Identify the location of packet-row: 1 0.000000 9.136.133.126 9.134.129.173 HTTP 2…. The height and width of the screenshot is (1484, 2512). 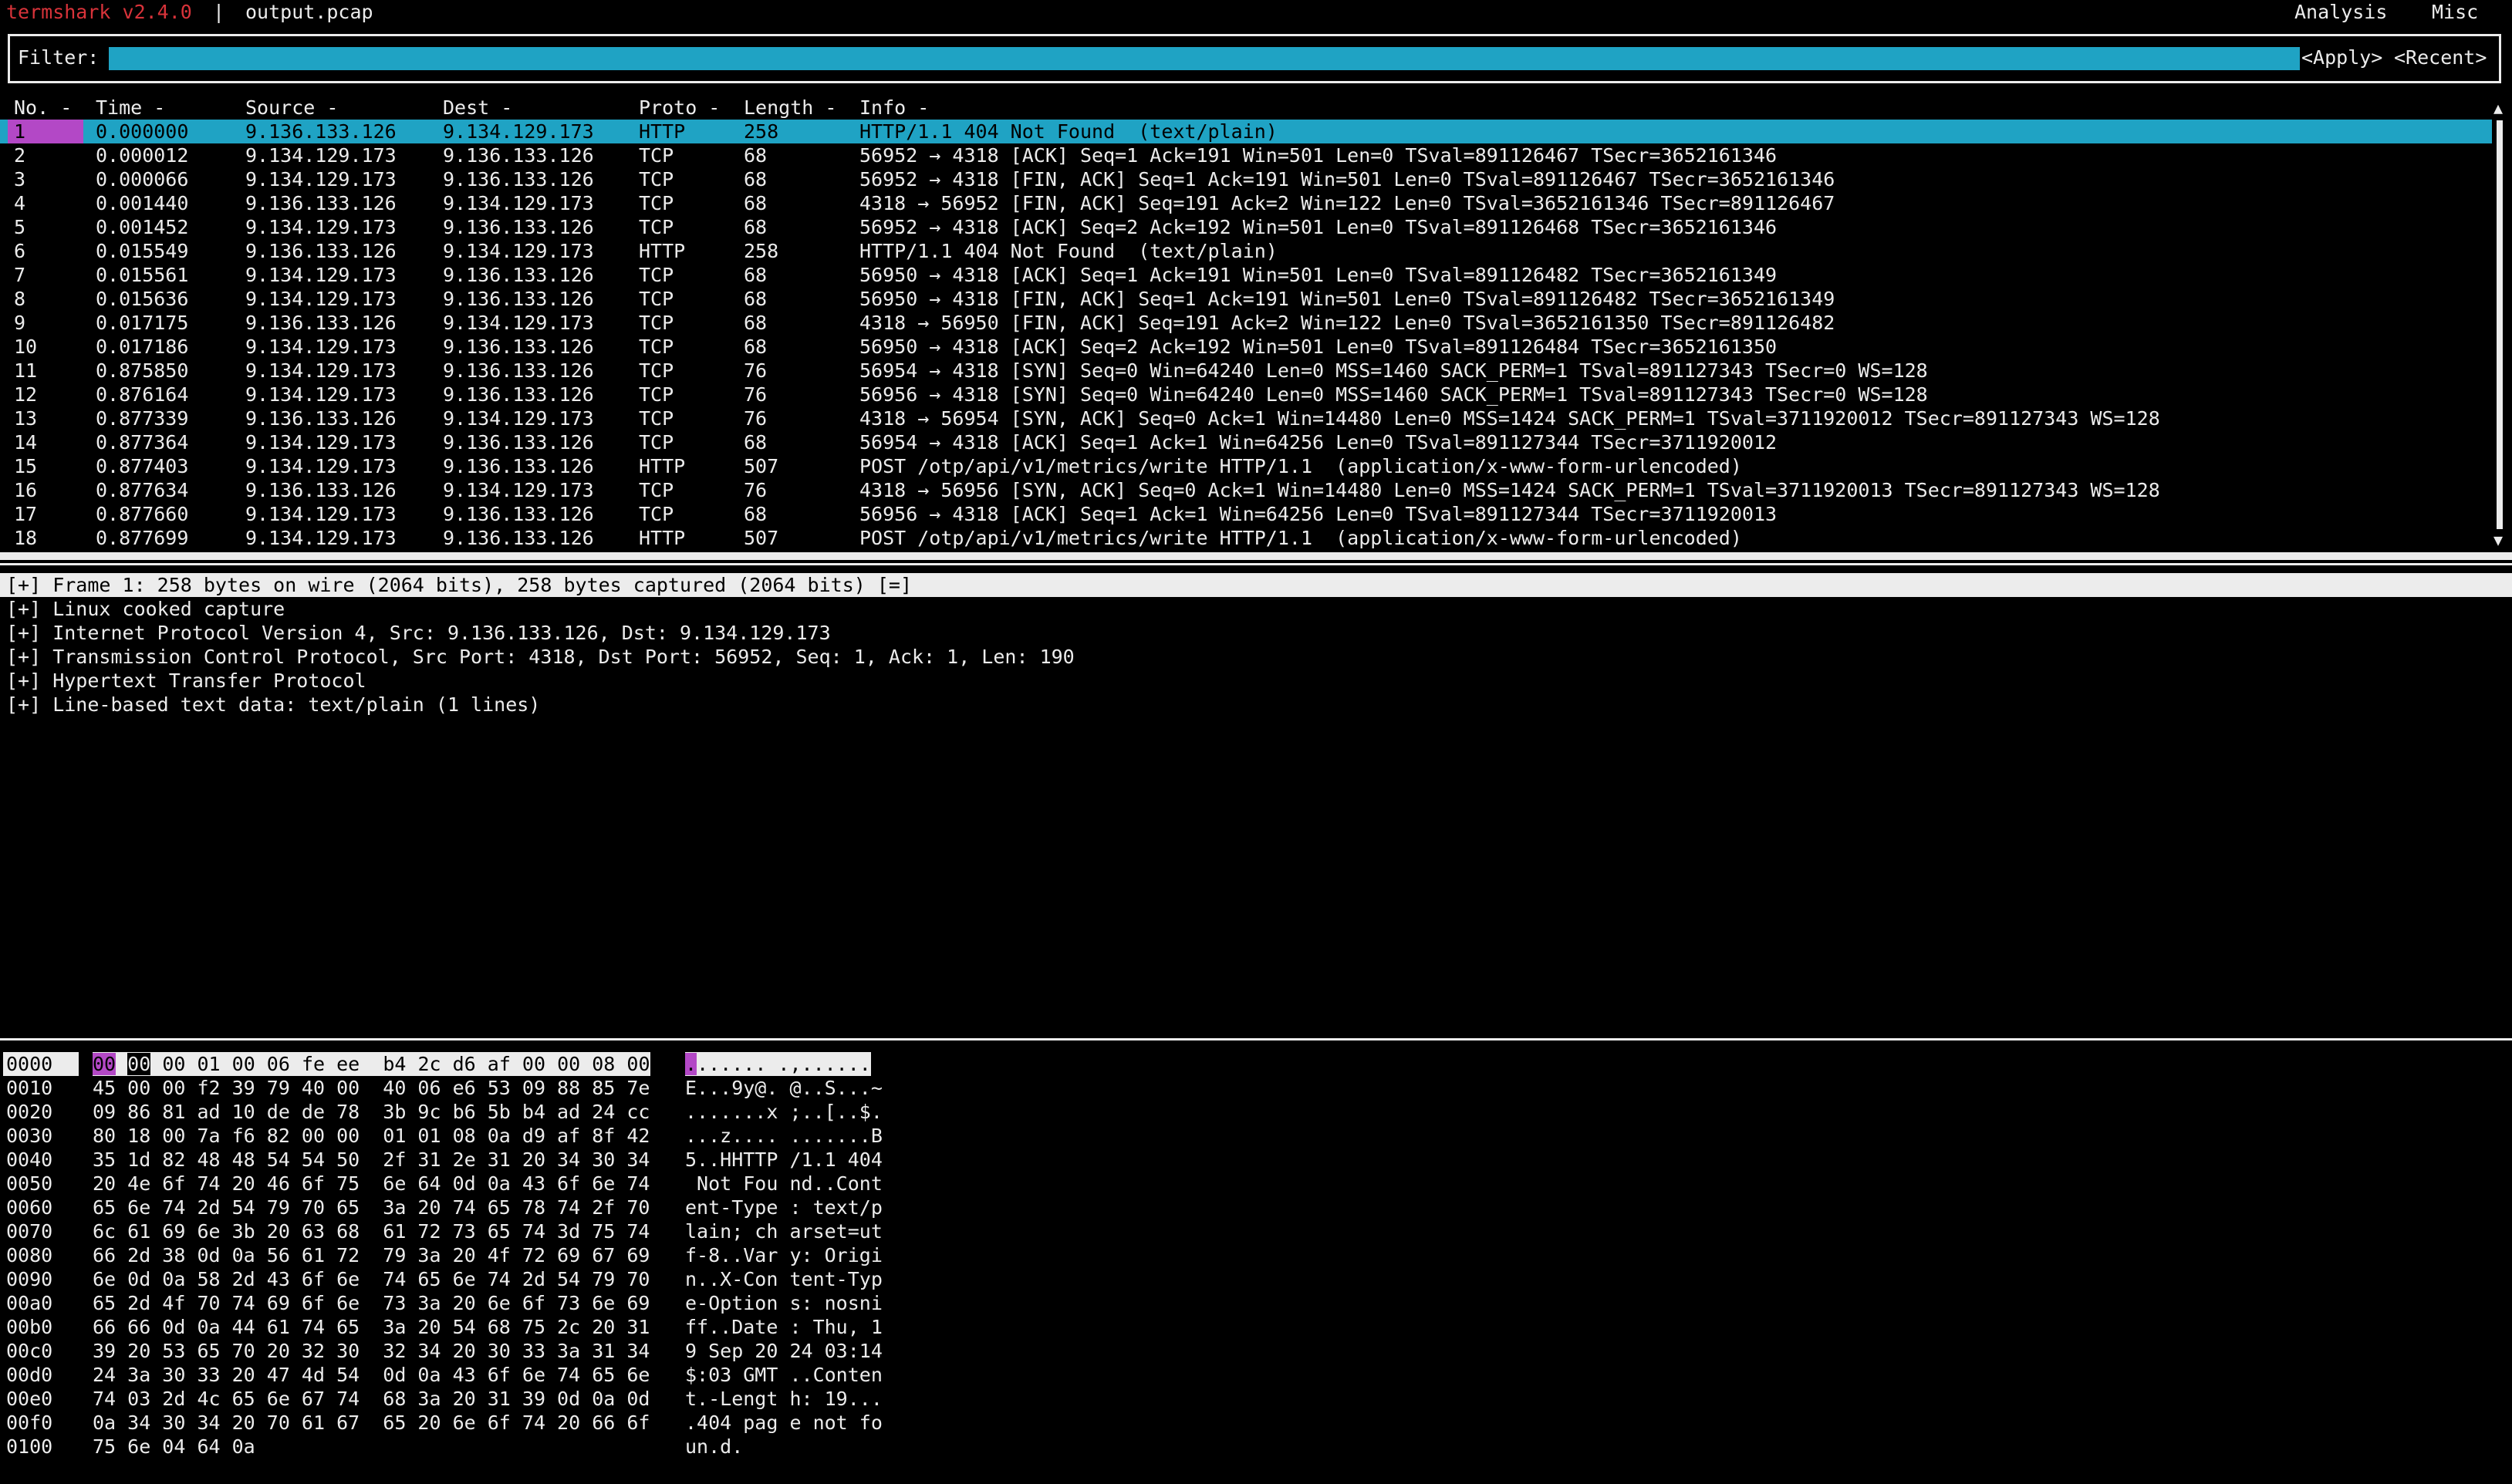
(1246, 131).